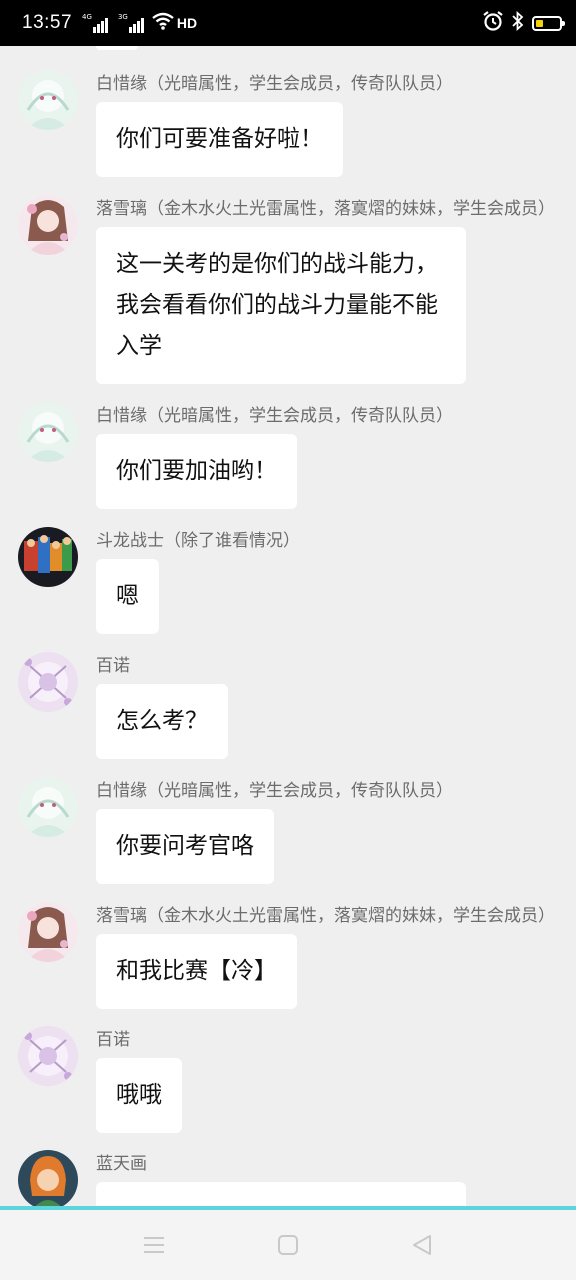  I want to click on group-avatar-dragon-warriors, so click(48, 557).